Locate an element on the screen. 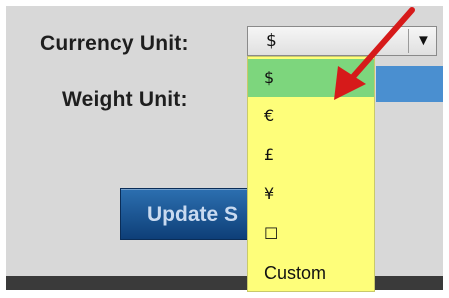  currency-option-dollar: $ is located at coordinates (311, 78).